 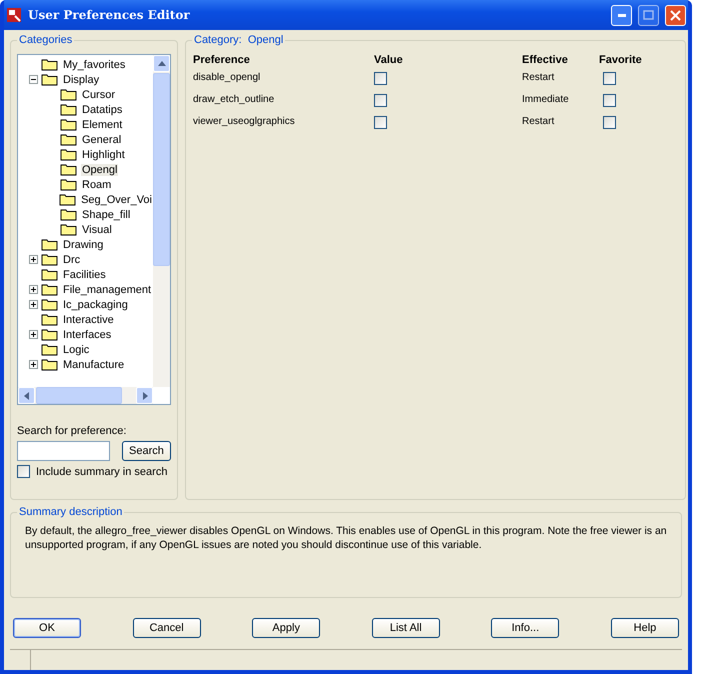 I want to click on tree-item: My_favorites, so click(x=94, y=64).